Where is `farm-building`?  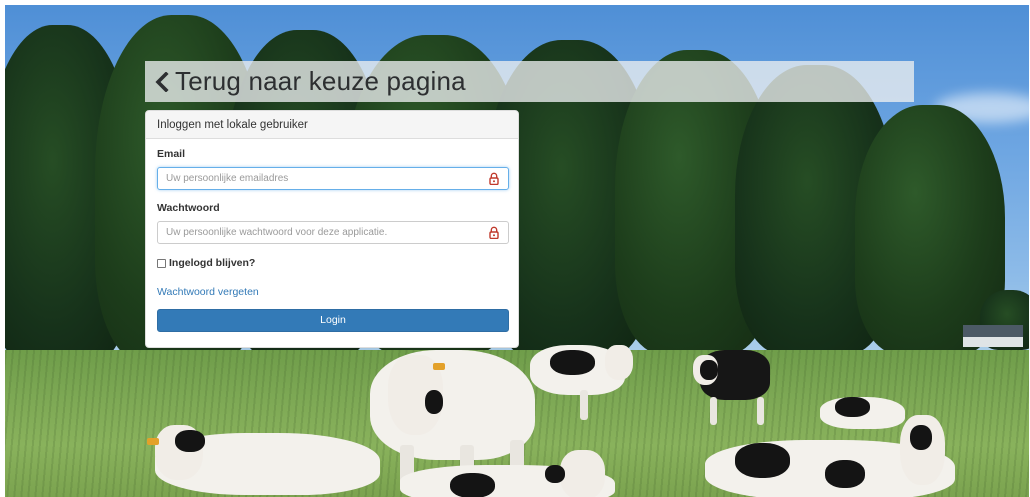 farm-building is located at coordinates (993, 342).